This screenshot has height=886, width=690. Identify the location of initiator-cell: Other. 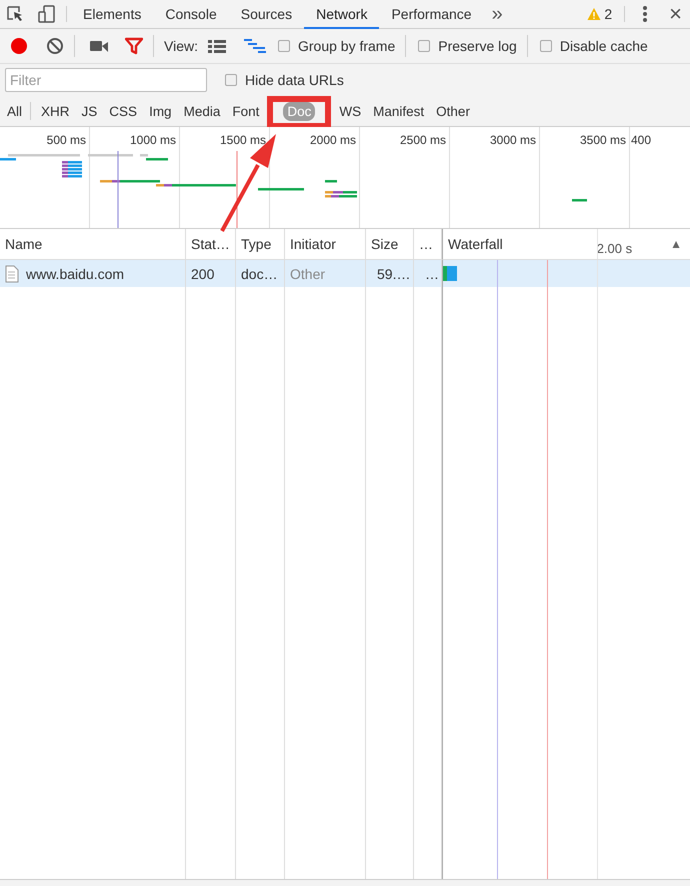
(308, 274).